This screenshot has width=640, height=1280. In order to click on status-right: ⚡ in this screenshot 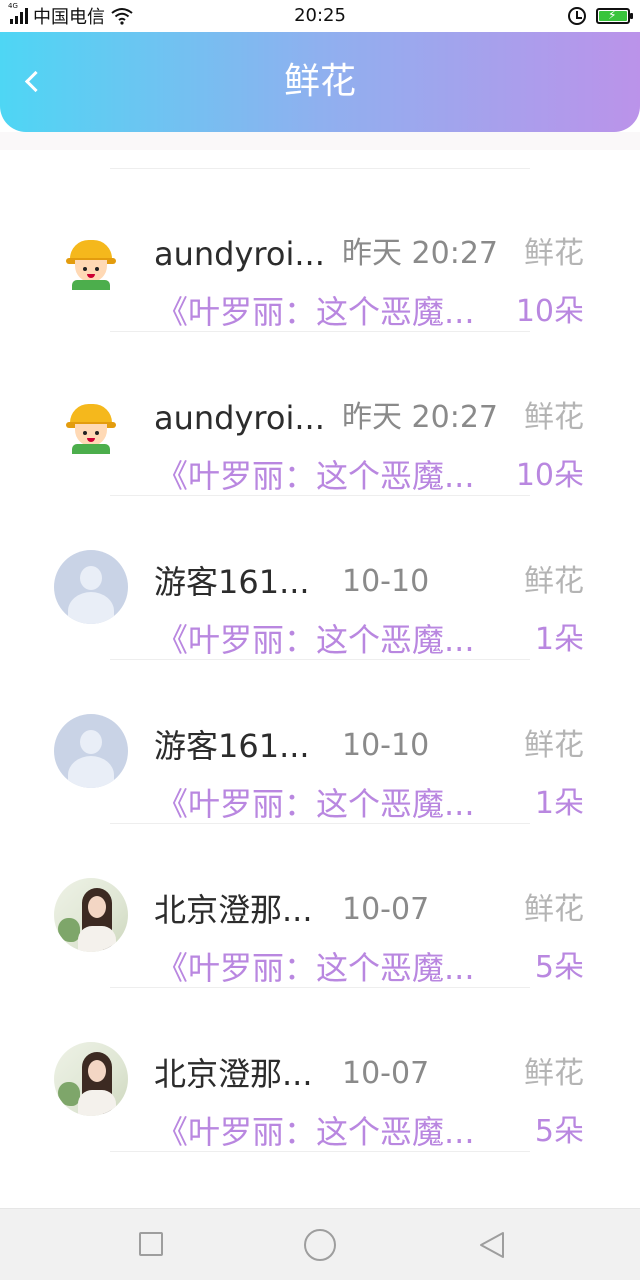, I will do `click(600, 16)`.